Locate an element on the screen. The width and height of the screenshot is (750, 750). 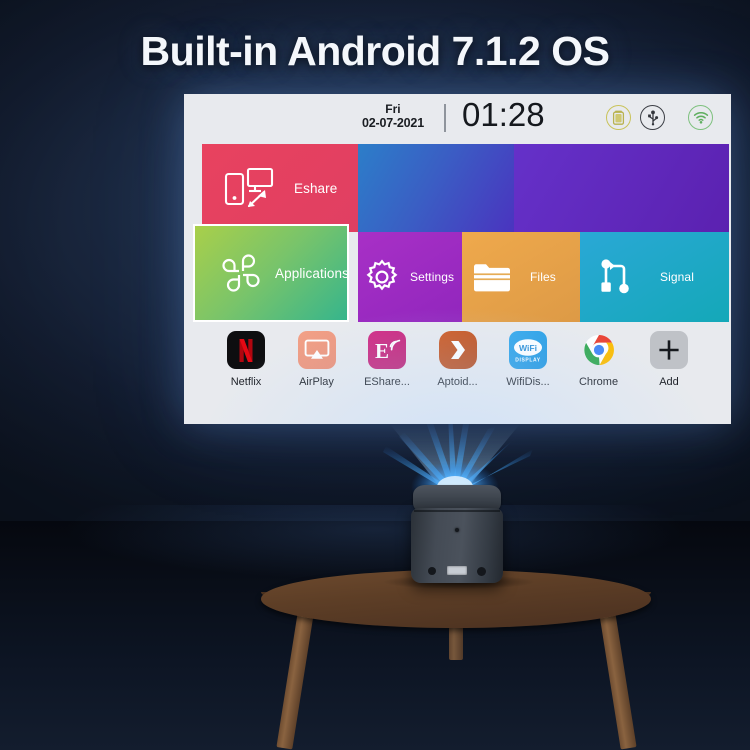
tile-files: Files is located at coordinates (521, 277).